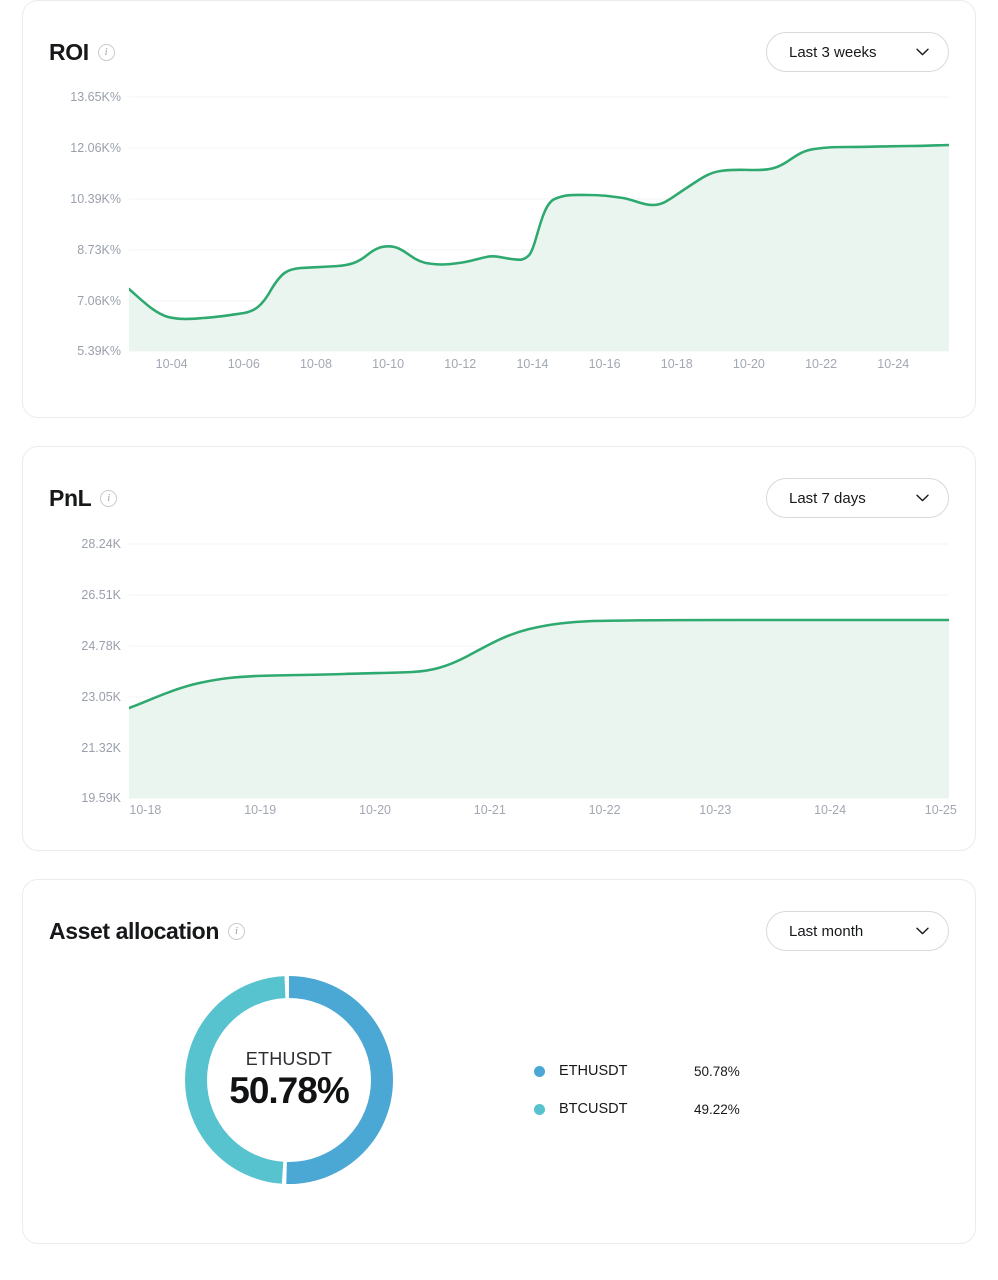 The image size is (998, 1280). Describe the element at coordinates (593, 1109) in the screenshot. I see `legend-label-btcusdt: BTCUSDT` at that location.